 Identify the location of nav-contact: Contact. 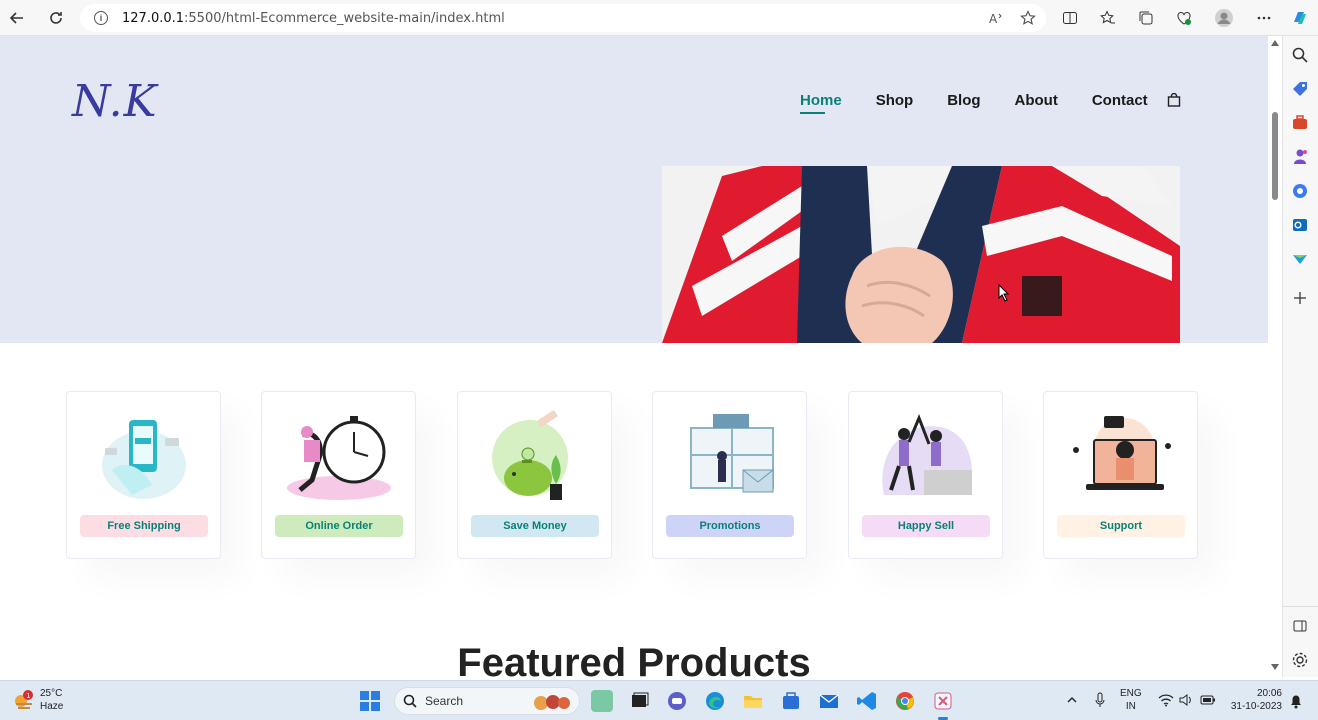
(1120, 100).